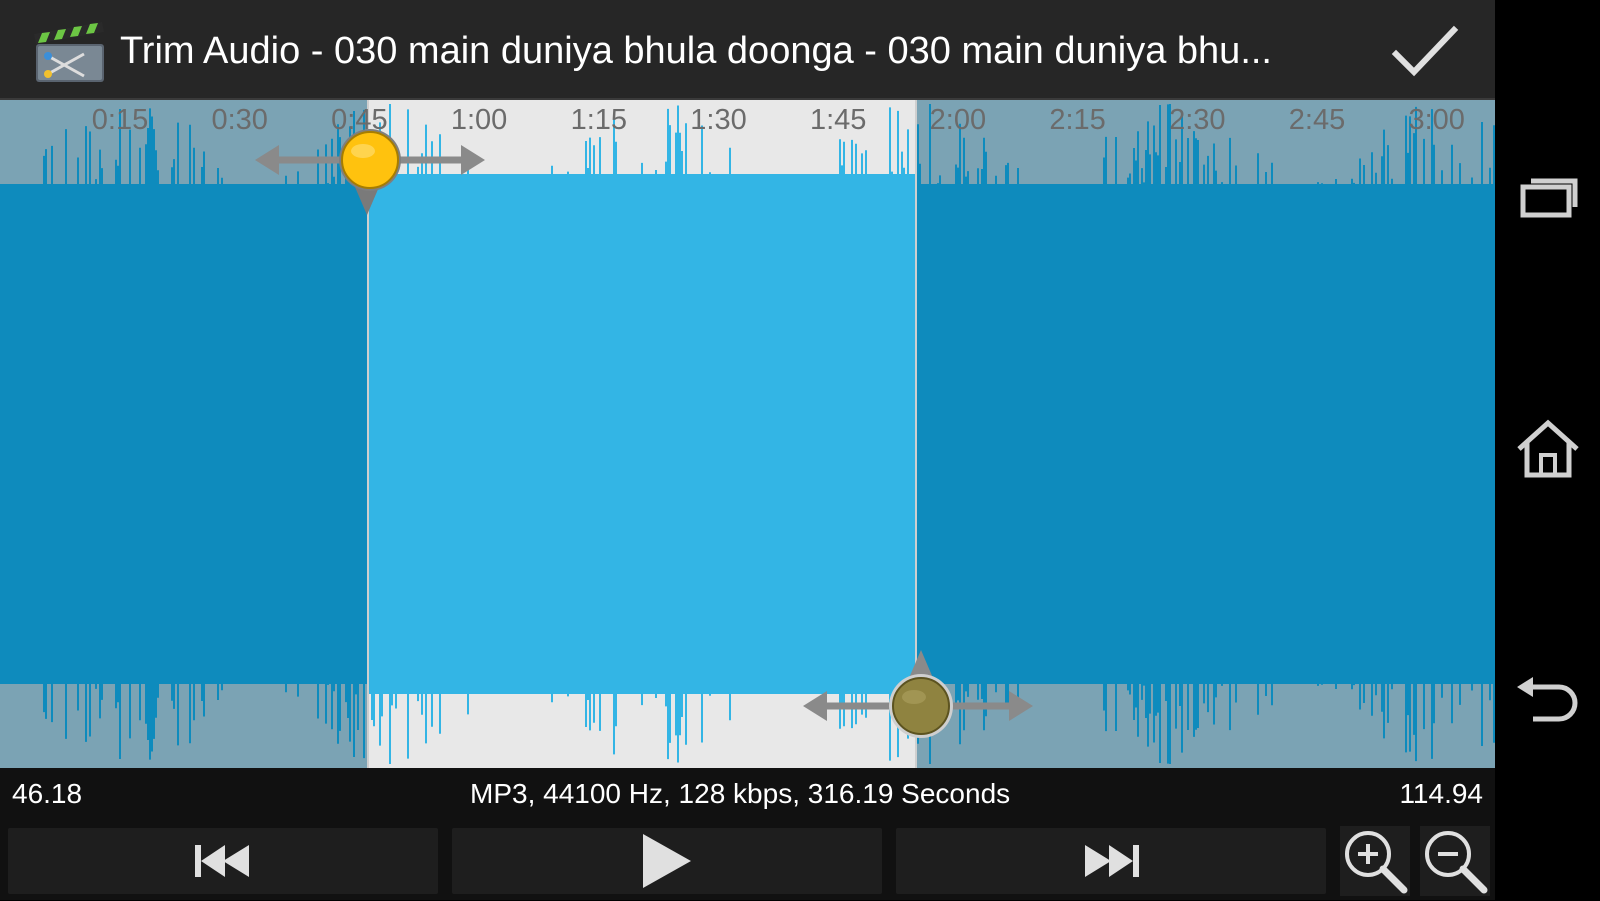  I want to click on skip-forward-icon, so click(1112, 861).